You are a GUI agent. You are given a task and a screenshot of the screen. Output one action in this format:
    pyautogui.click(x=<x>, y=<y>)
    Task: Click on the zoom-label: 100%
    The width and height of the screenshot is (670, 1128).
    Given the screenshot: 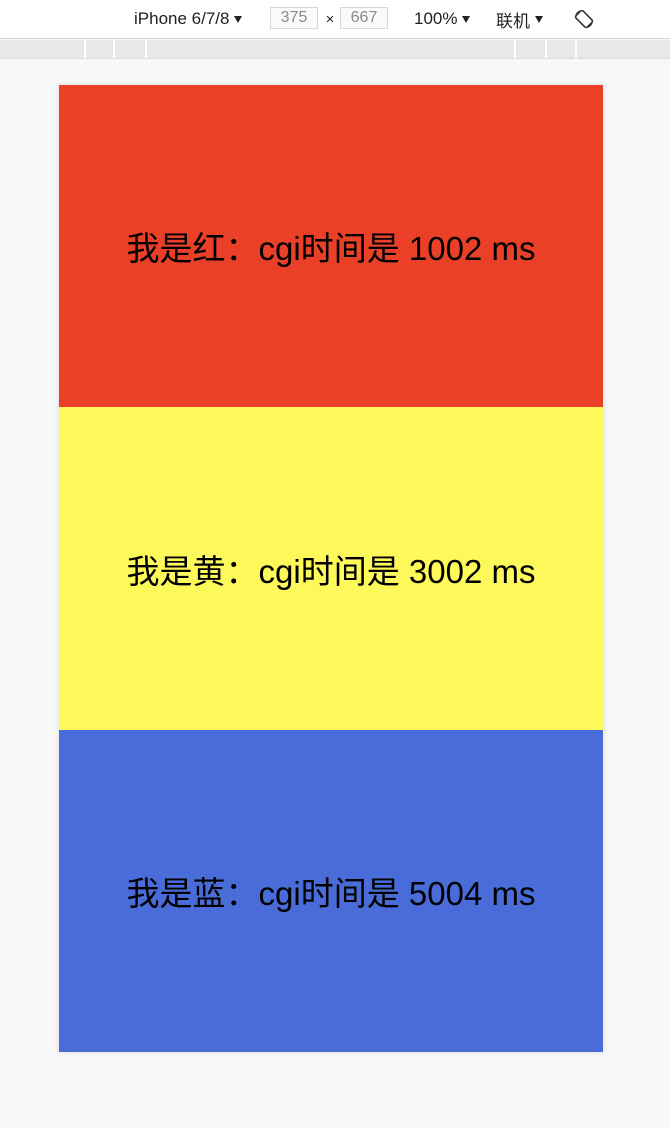 What is the action you would take?
    pyautogui.click(x=436, y=18)
    